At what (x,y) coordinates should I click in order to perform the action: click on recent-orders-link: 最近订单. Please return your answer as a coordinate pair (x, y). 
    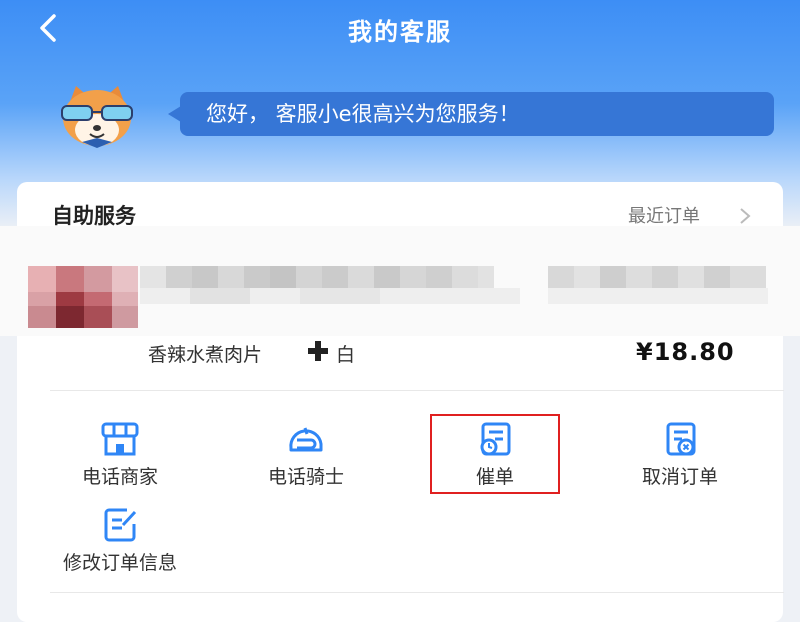
    Looking at the image, I should click on (664, 215).